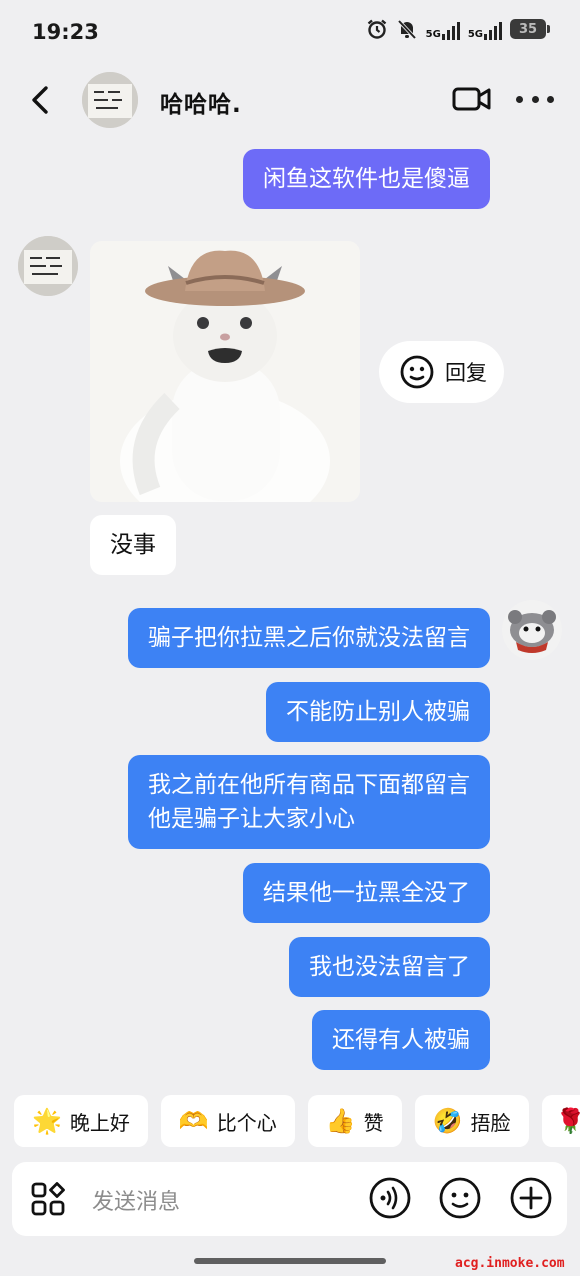  I want to click on message-bubble-sent: 闲鱼这软件也是傻逼, so click(366, 179).